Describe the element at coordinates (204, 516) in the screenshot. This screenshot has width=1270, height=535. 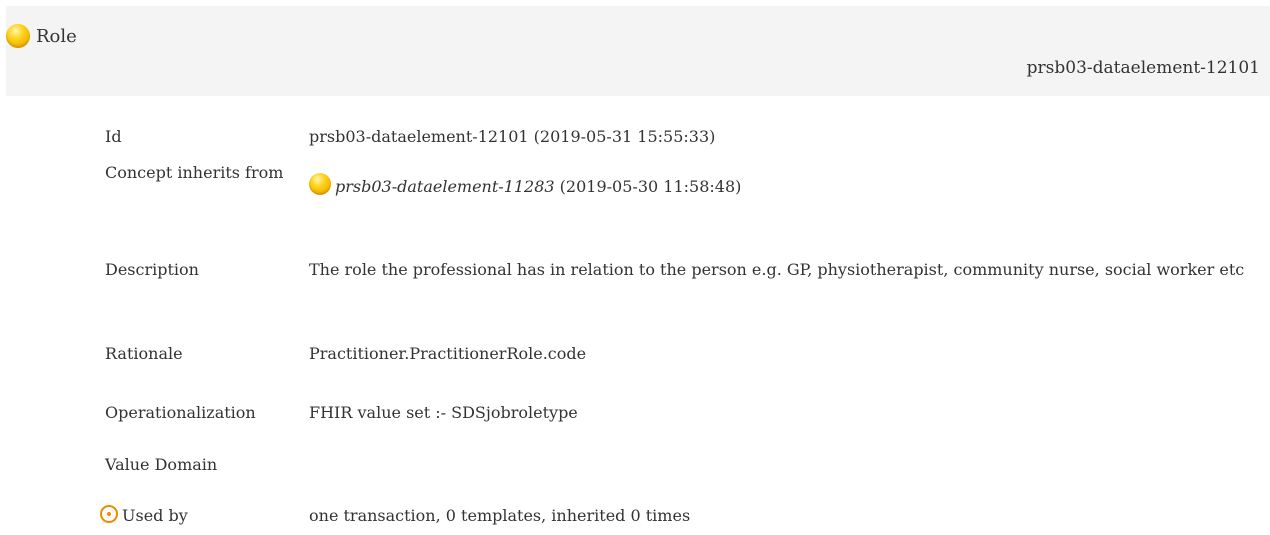
I see `row-label: Used by` at that location.